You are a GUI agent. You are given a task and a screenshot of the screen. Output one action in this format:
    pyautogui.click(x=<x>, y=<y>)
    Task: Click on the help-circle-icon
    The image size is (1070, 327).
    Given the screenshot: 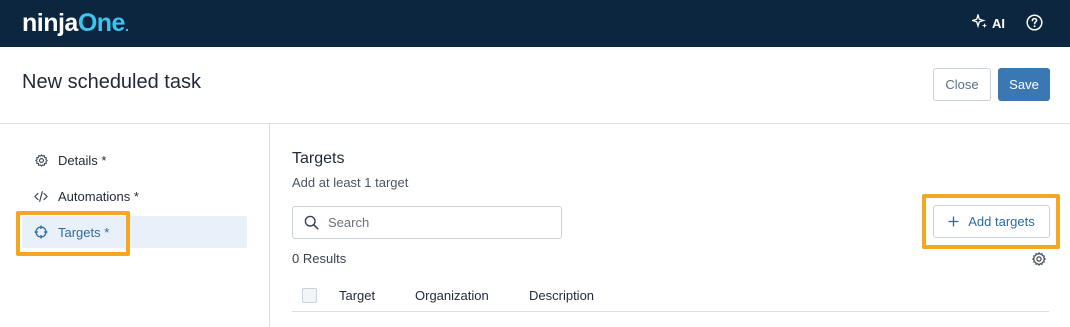 What is the action you would take?
    pyautogui.click(x=1034, y=22)
    